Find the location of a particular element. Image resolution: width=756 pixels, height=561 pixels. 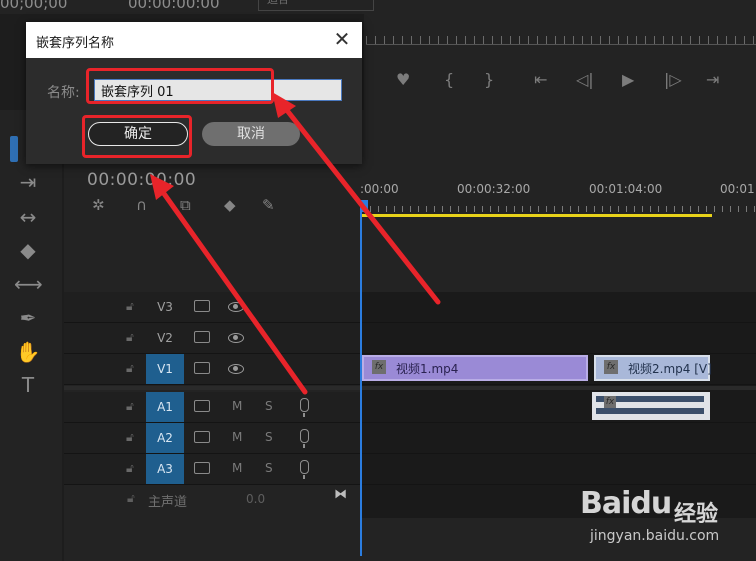

track-name: V1 is located at coordinates (165, 369).